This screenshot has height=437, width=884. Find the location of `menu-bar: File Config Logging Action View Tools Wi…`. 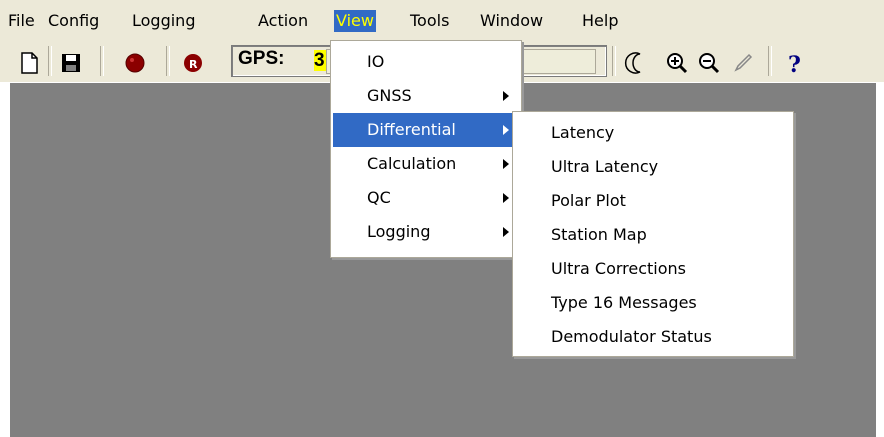

menu-bar: File Config Logging Action View Tools Wi… is located at coordinates (442, 19).